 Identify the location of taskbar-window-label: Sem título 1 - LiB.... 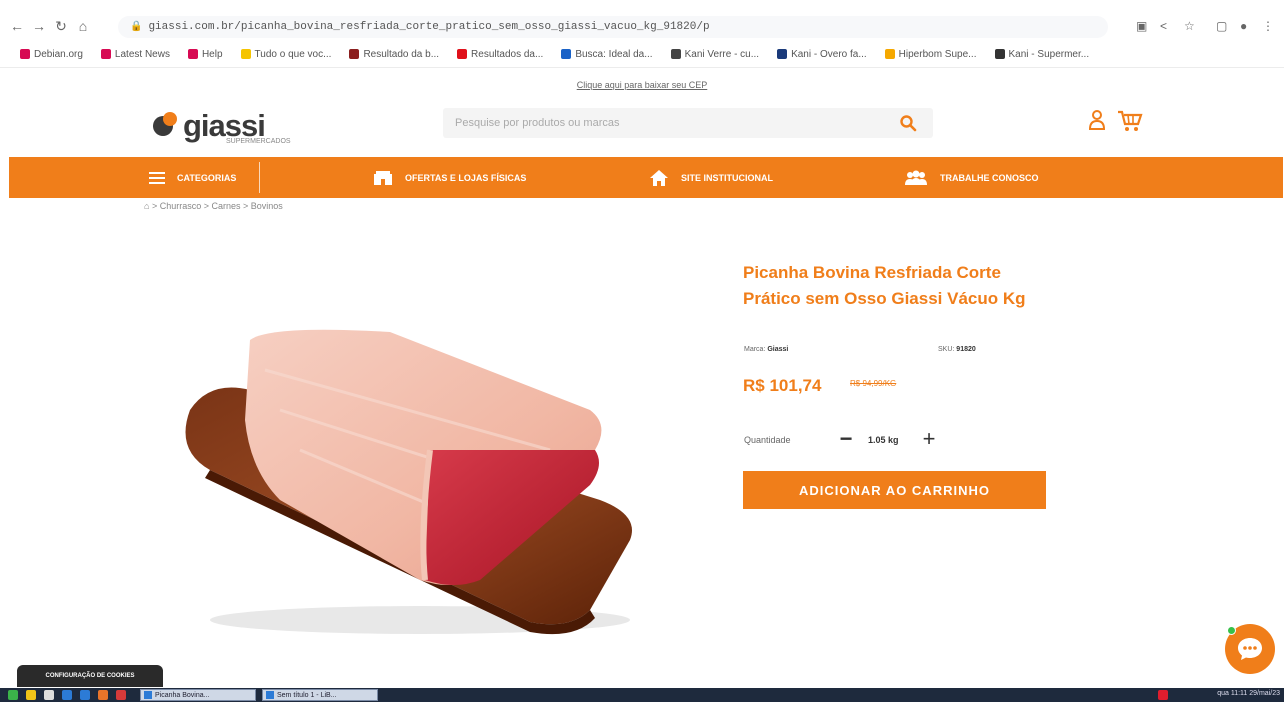
(307, 695).